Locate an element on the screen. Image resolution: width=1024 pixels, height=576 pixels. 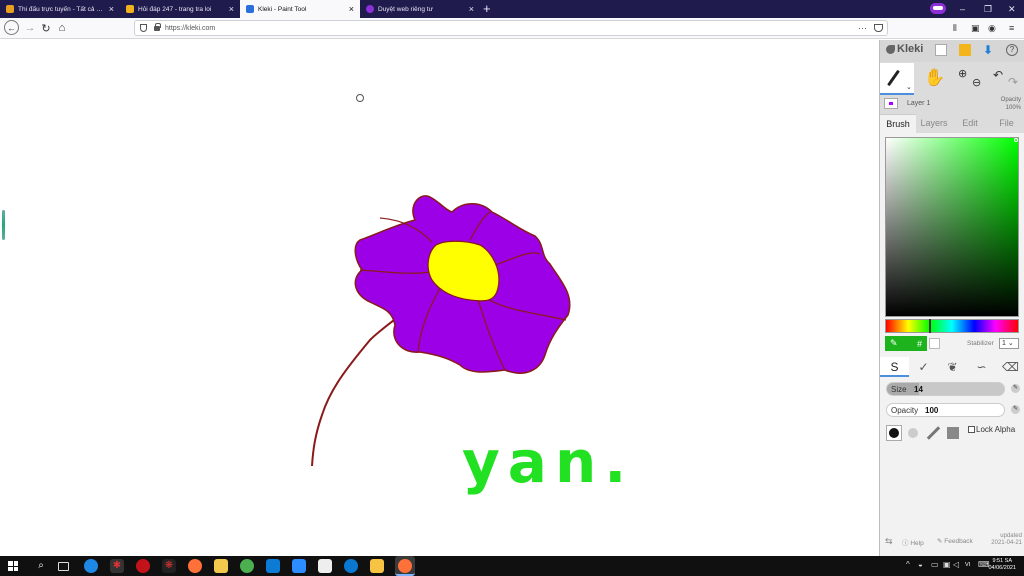
tab-file: File is located at coordinates (1006, 123).